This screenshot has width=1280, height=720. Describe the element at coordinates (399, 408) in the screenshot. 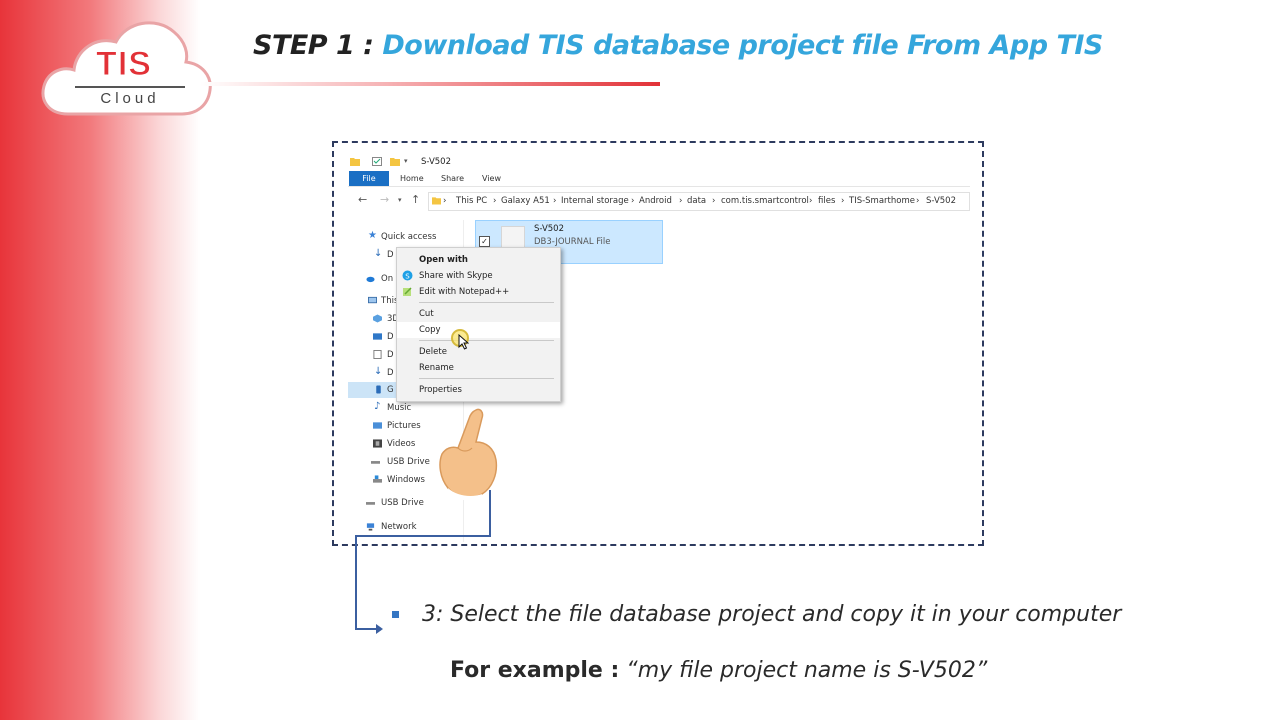

I see `nav-label: Music` at that location.